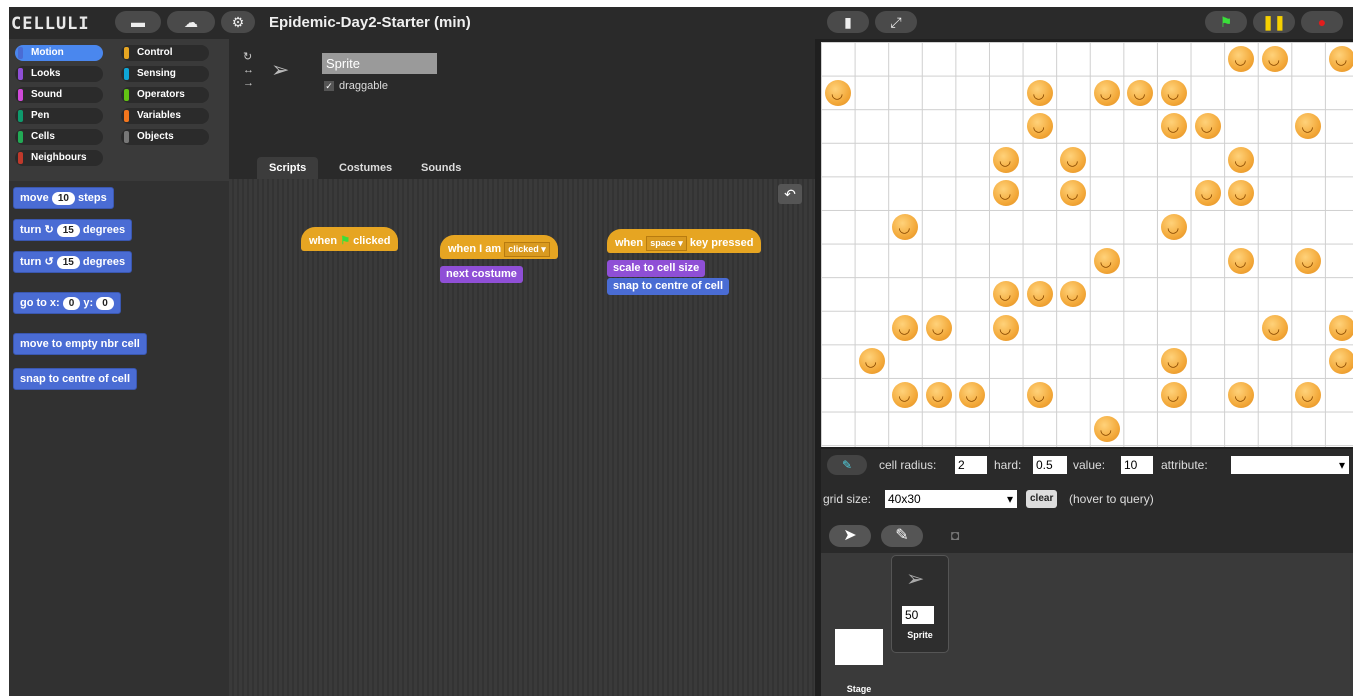 Image resolution: width=1353 pixels, height=696 pixels. I want to click on undo-icon: ↶, so click(790, 194).